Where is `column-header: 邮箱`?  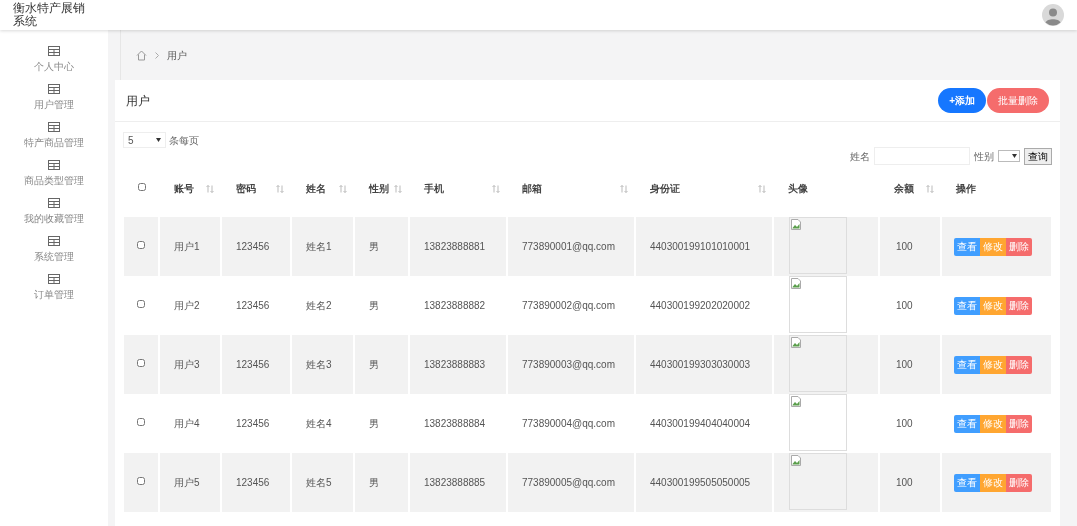 column-header: 邮箱 is located at coordinates (532, 189).